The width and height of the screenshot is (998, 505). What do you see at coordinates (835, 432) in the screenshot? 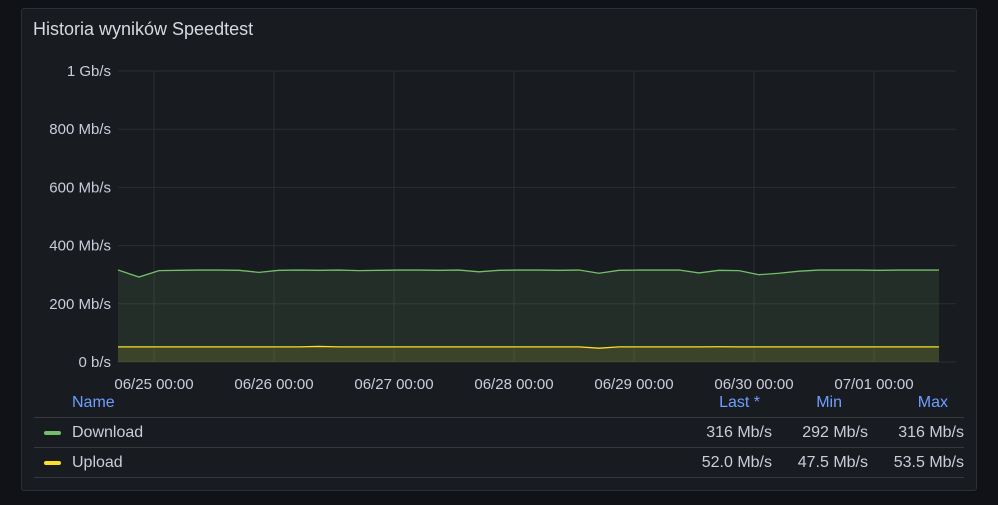
I see `legend-min: 292 Mb/s` at bounding box center [835, 432].